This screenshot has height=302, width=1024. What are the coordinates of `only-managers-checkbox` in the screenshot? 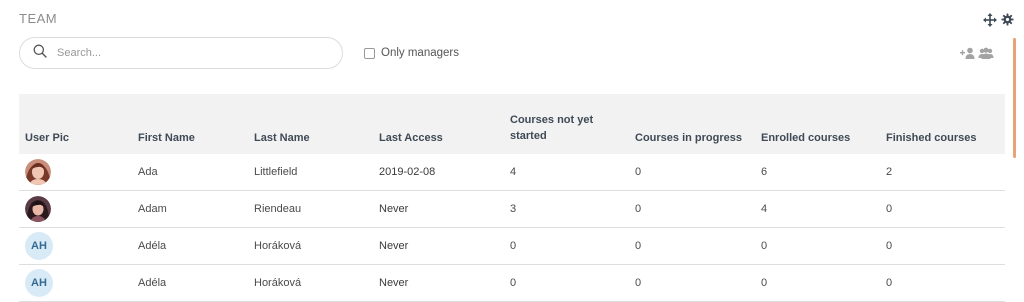 It's located at (369, 53).